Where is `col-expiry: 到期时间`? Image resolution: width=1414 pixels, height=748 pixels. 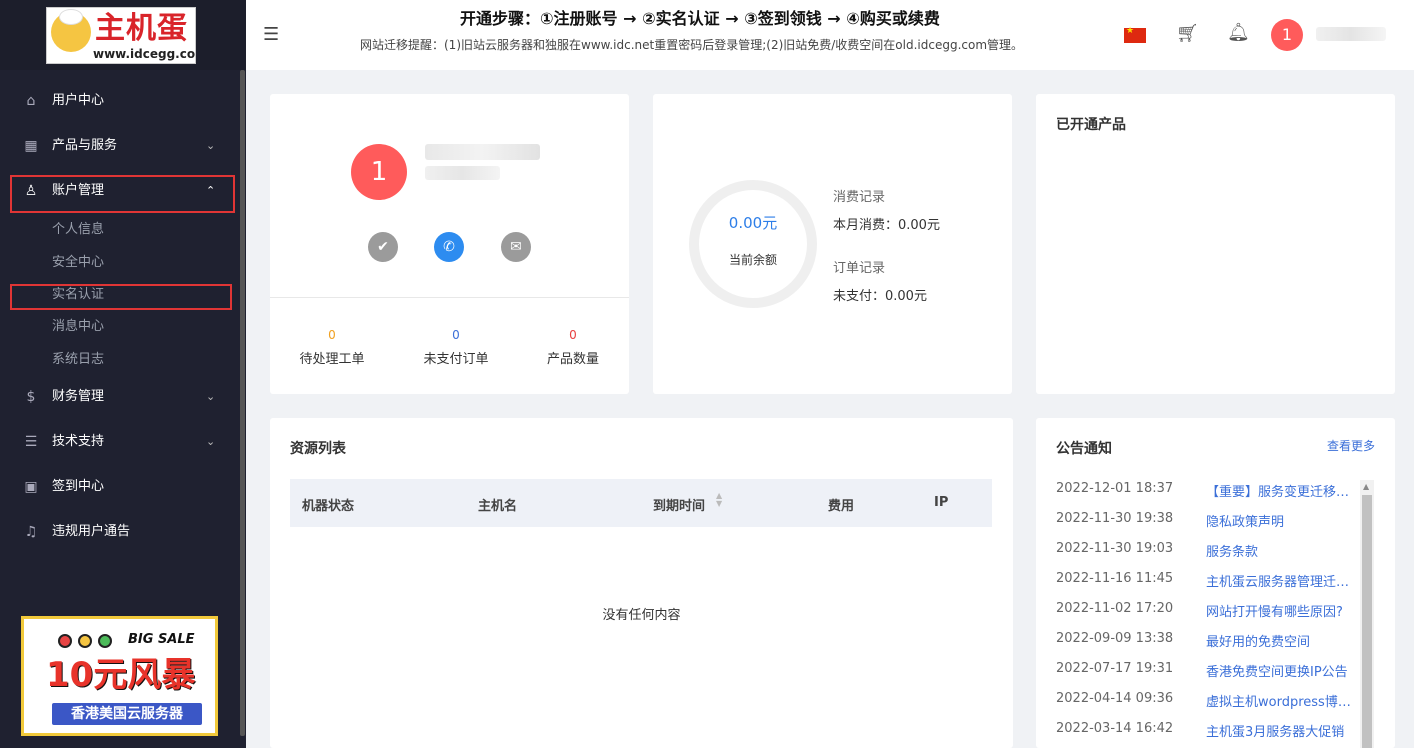
col-expiry: 到期时间 is located at coordinates (679, 504).